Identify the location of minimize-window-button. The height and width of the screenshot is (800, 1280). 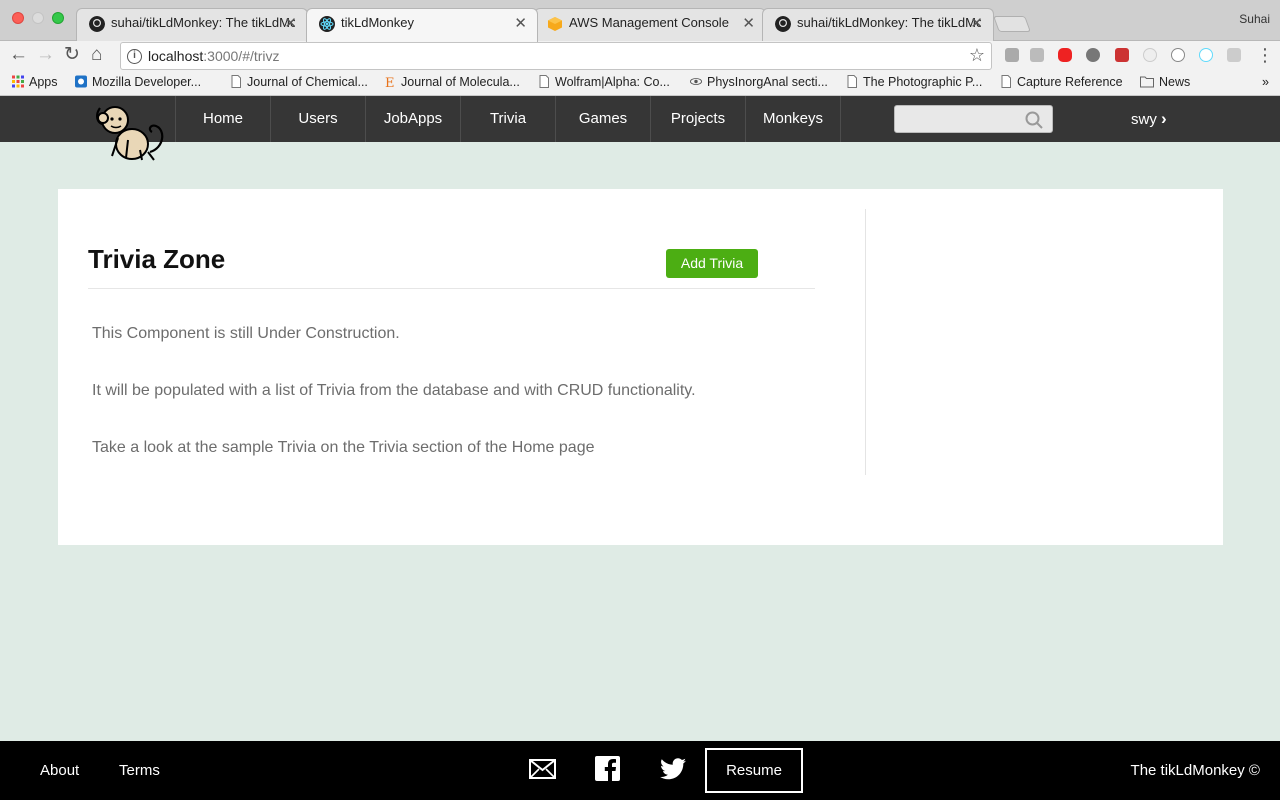
(38, 18).